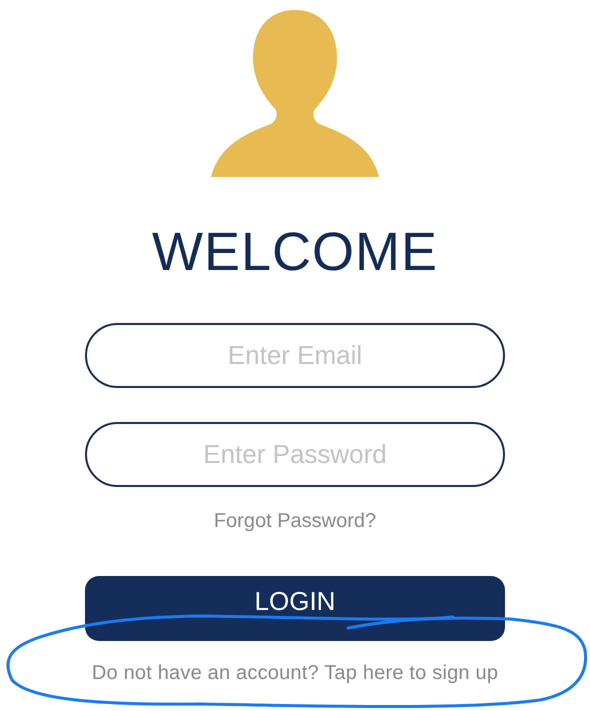 This screenshot has height=711, width=590. What do you see at coordinates (295, 252) in the screenshot?
I see `welcome-heading: WELCOME` at bounding box center [295, 252].